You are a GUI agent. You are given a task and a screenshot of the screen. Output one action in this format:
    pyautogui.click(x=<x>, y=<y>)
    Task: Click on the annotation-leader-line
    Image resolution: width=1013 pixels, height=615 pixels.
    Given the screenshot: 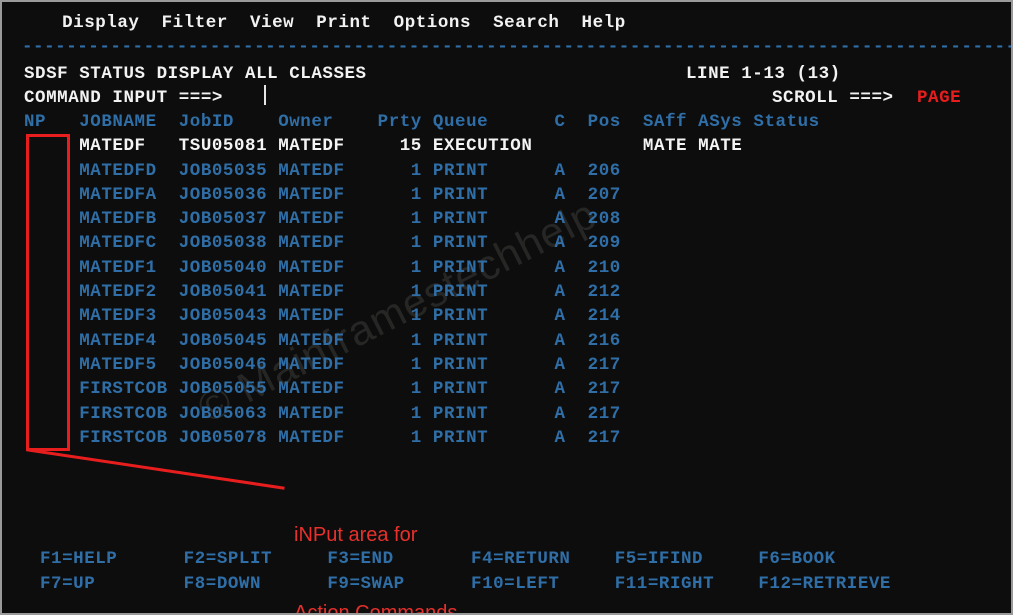 What is the action you would take?
    pyautogui.click(x=155, y=469)
    